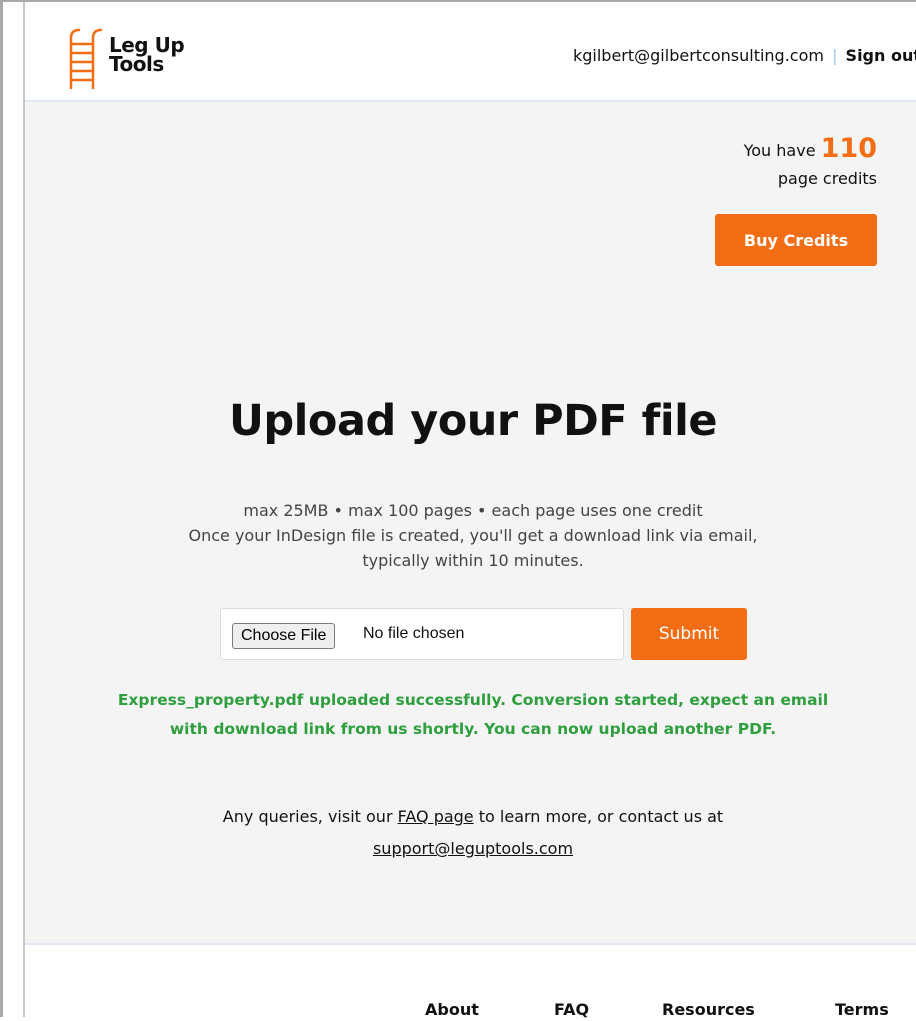 The width and height of the screenshot is (916, 1021). I want to click on ladder-logo-icon, so click(86, 59).